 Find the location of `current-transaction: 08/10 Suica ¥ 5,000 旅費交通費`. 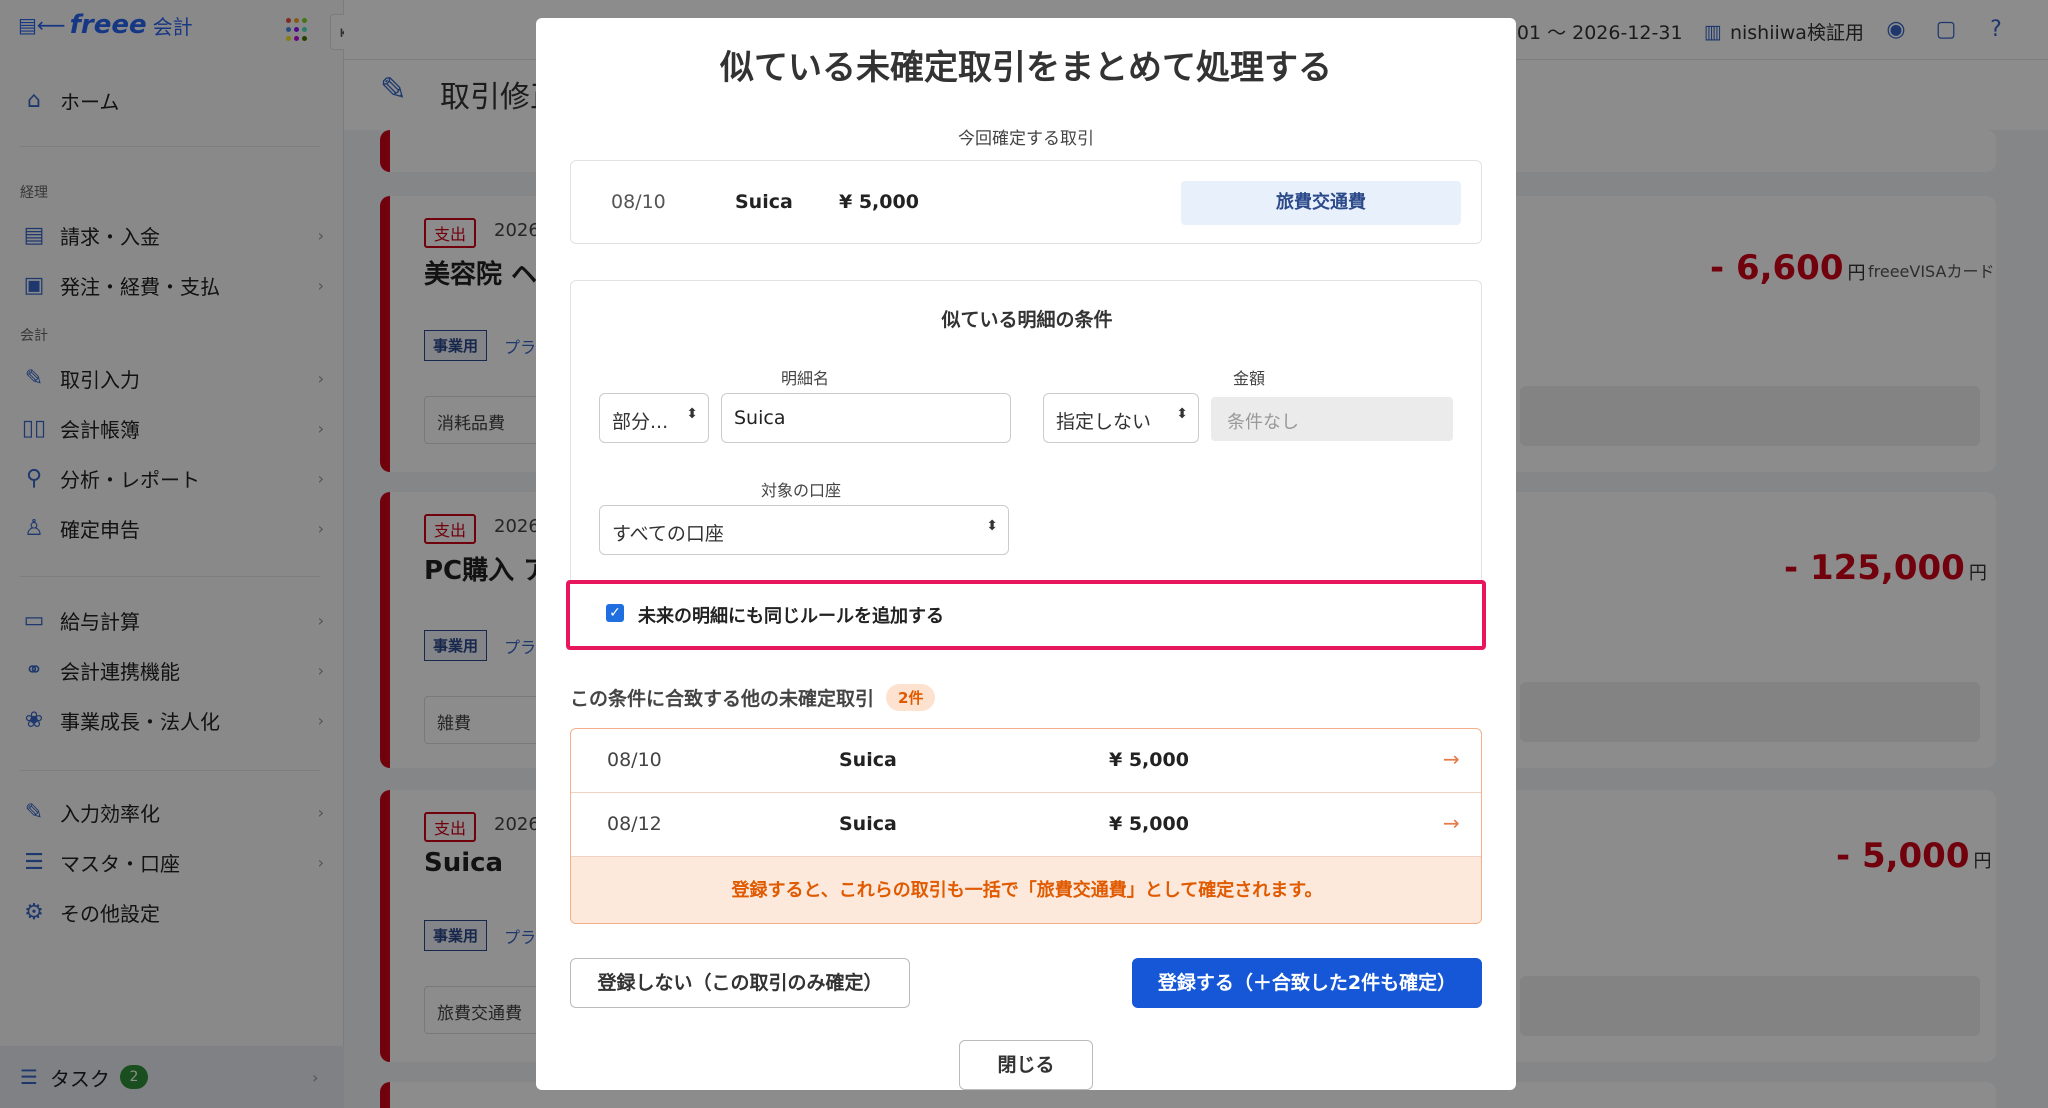

current-transaction: 08/10 Suica ¥ 5,000 旅費交通費 is located at coordinates (1026, 202).